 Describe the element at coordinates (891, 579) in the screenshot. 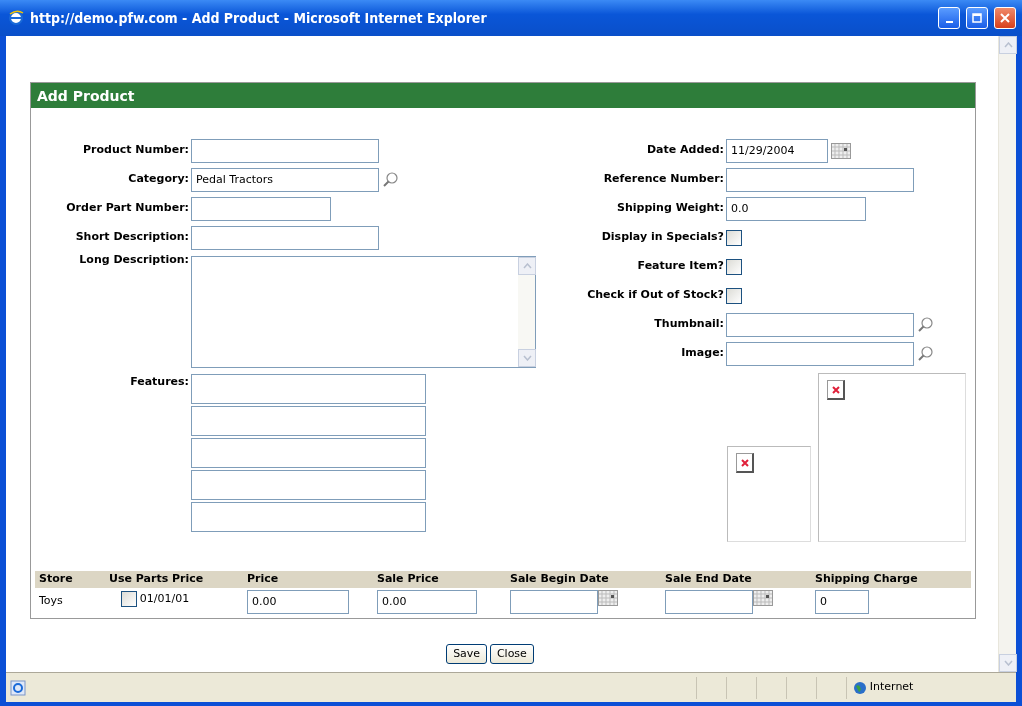

I see `column-header: Shipping Charge` at that location.